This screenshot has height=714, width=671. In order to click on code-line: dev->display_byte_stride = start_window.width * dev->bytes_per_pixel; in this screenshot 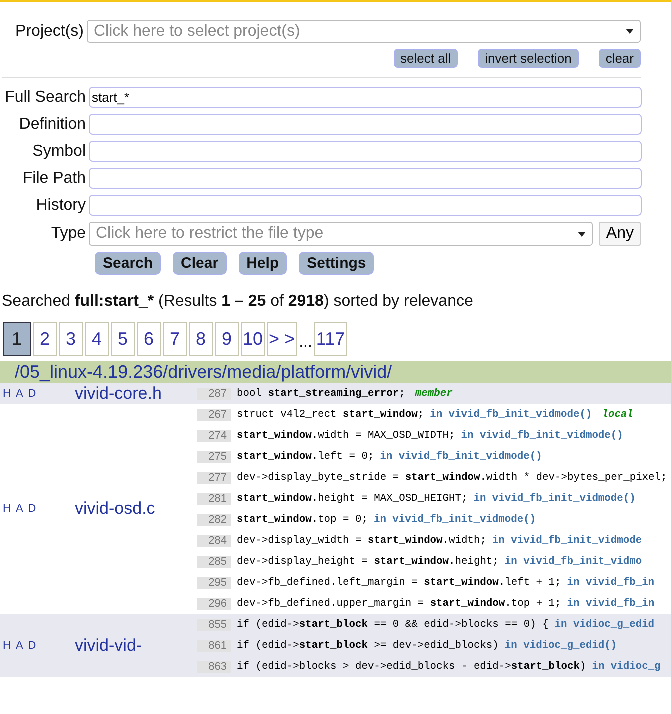, I will do `click(452, 478)`.